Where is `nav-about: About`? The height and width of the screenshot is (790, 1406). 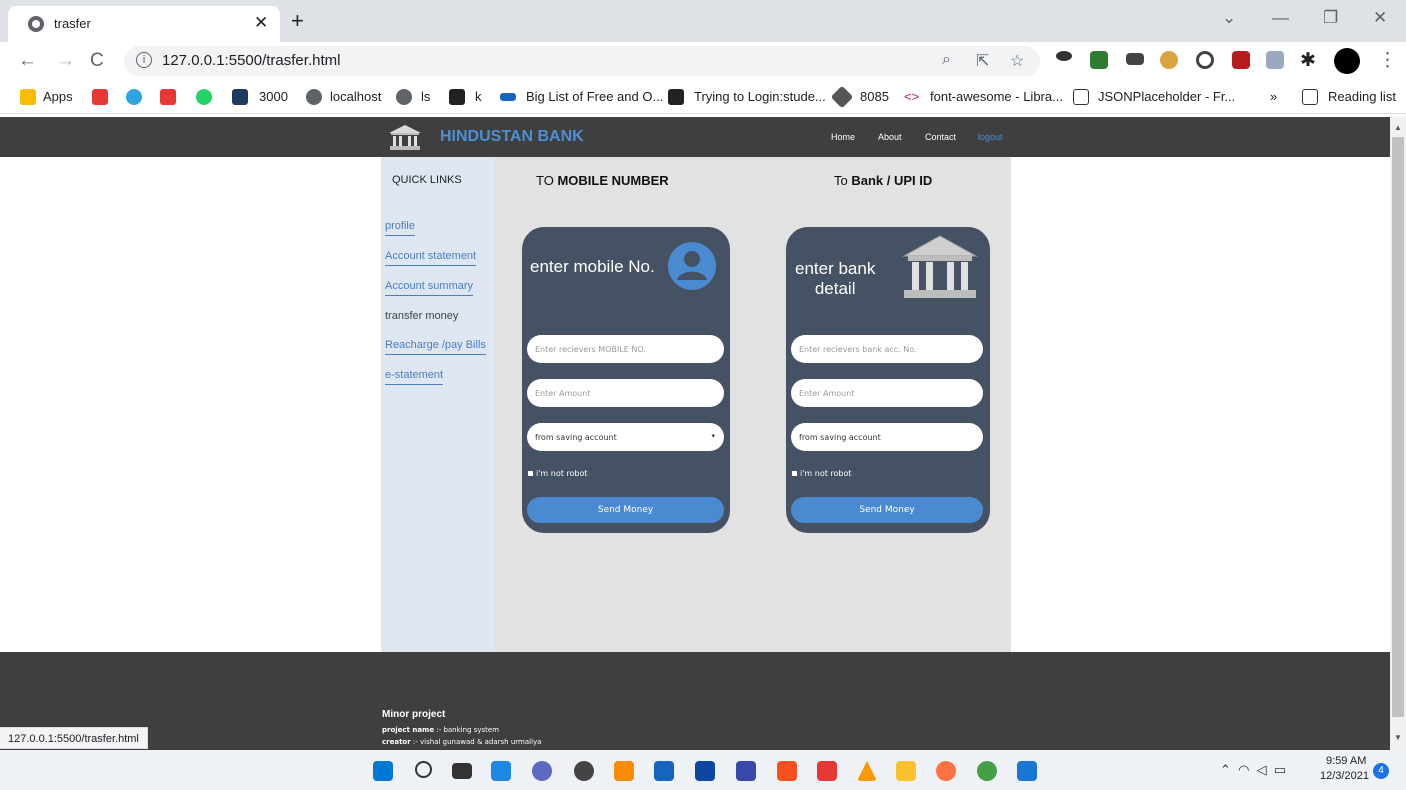 nav-about: About is located at coordinates (890, 137).